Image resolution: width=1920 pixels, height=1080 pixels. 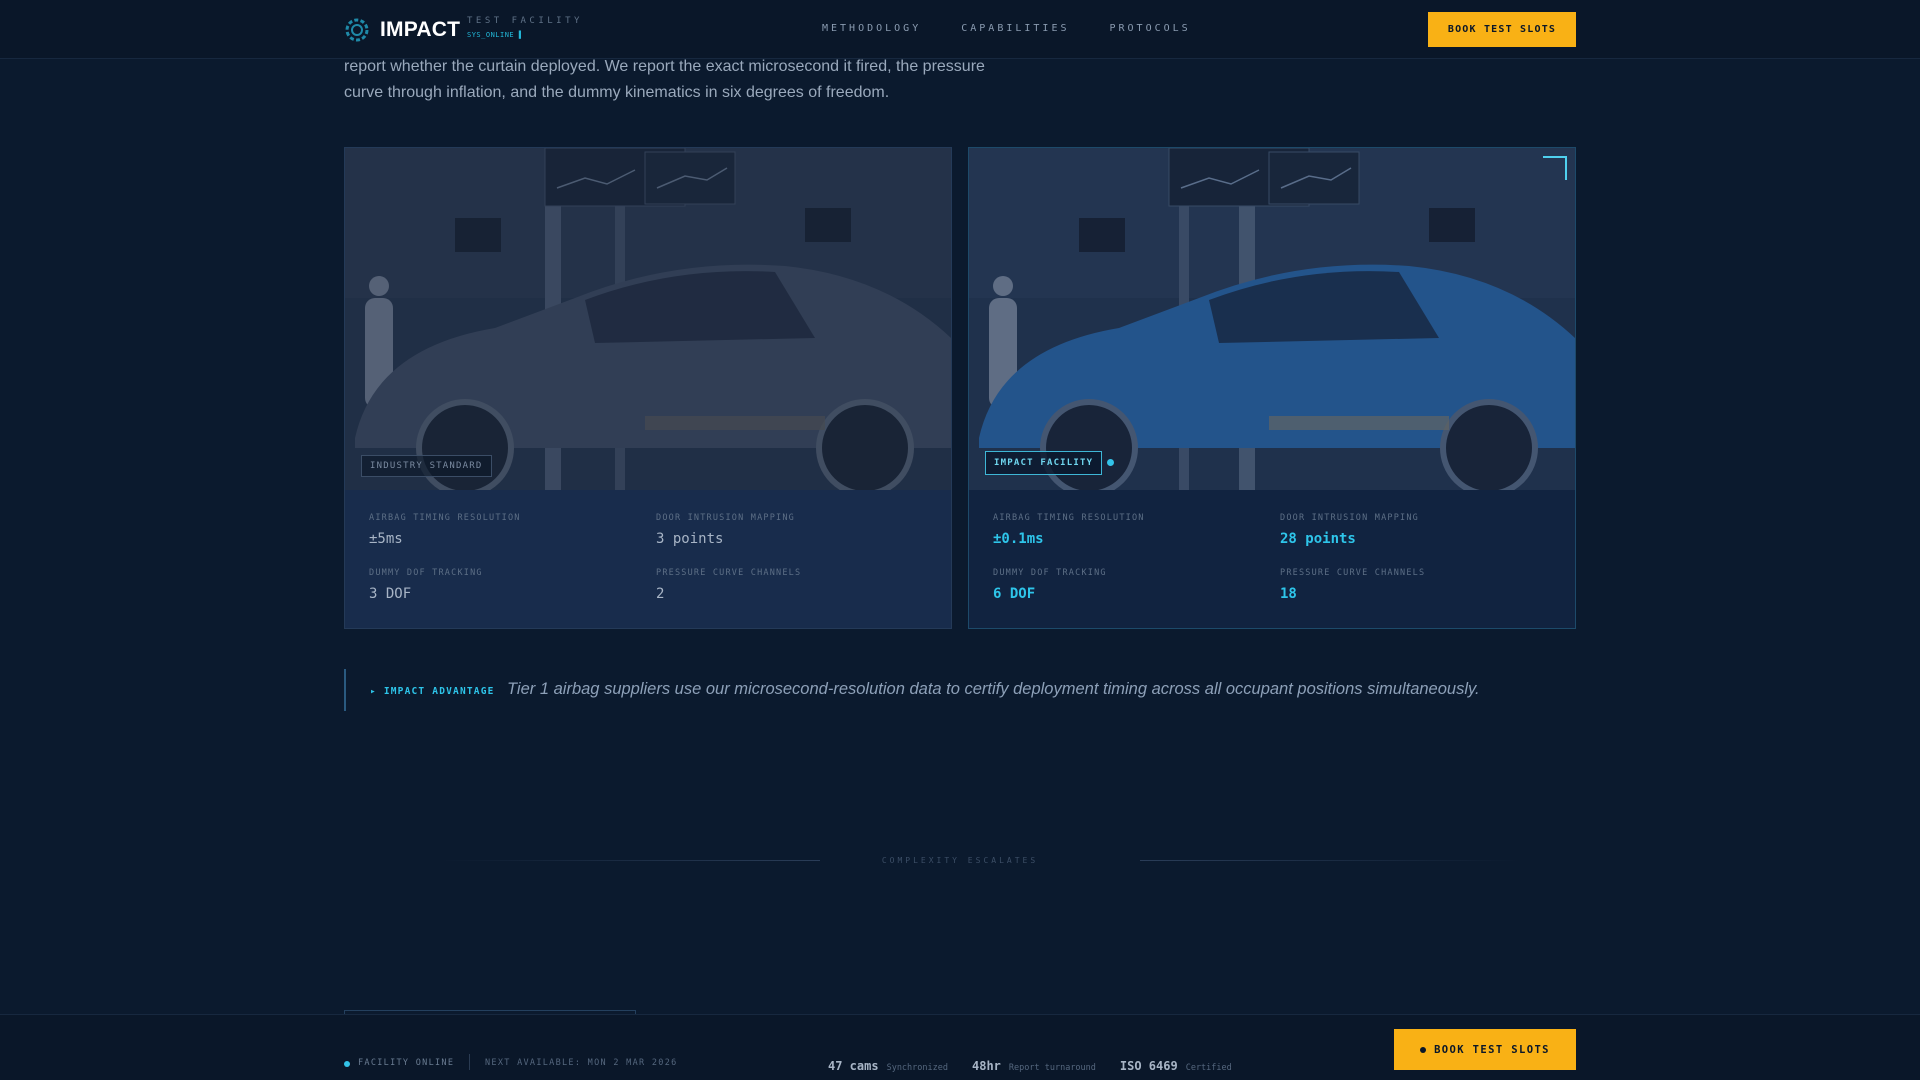 What do you see at coordinates (1015, 28) in the screenshot?
I see `nav-link-capabilities: CAPABILITIES` at bounding box center [1015, 28].